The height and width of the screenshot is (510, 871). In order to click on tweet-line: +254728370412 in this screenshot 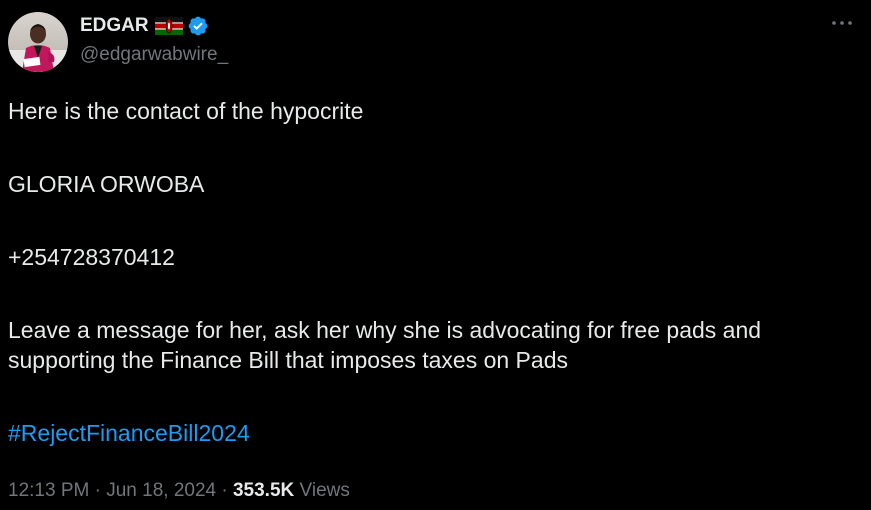, I will do `click(91, 257)`.